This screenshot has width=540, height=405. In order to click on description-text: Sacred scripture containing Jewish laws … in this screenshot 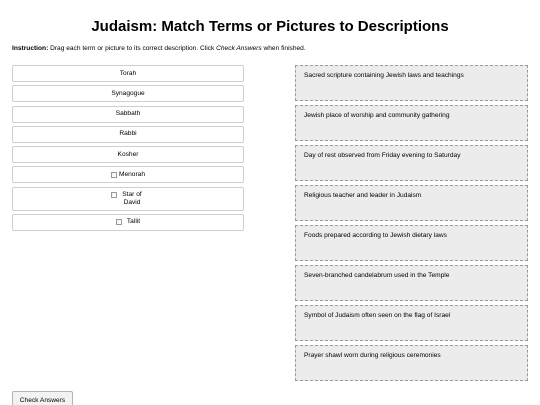, I will do `click(384, 75)`.